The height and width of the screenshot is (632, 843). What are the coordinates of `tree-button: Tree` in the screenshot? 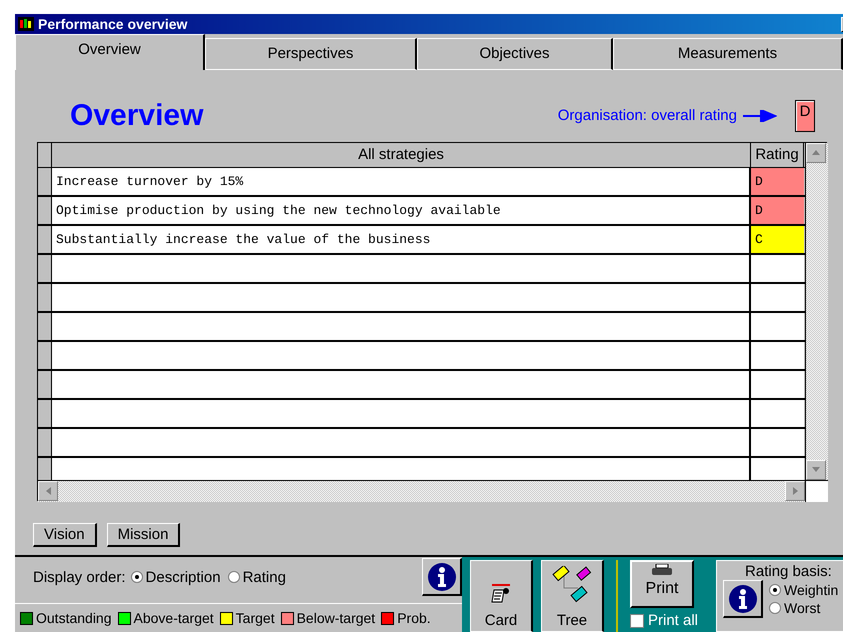 It's located at (572, 596).